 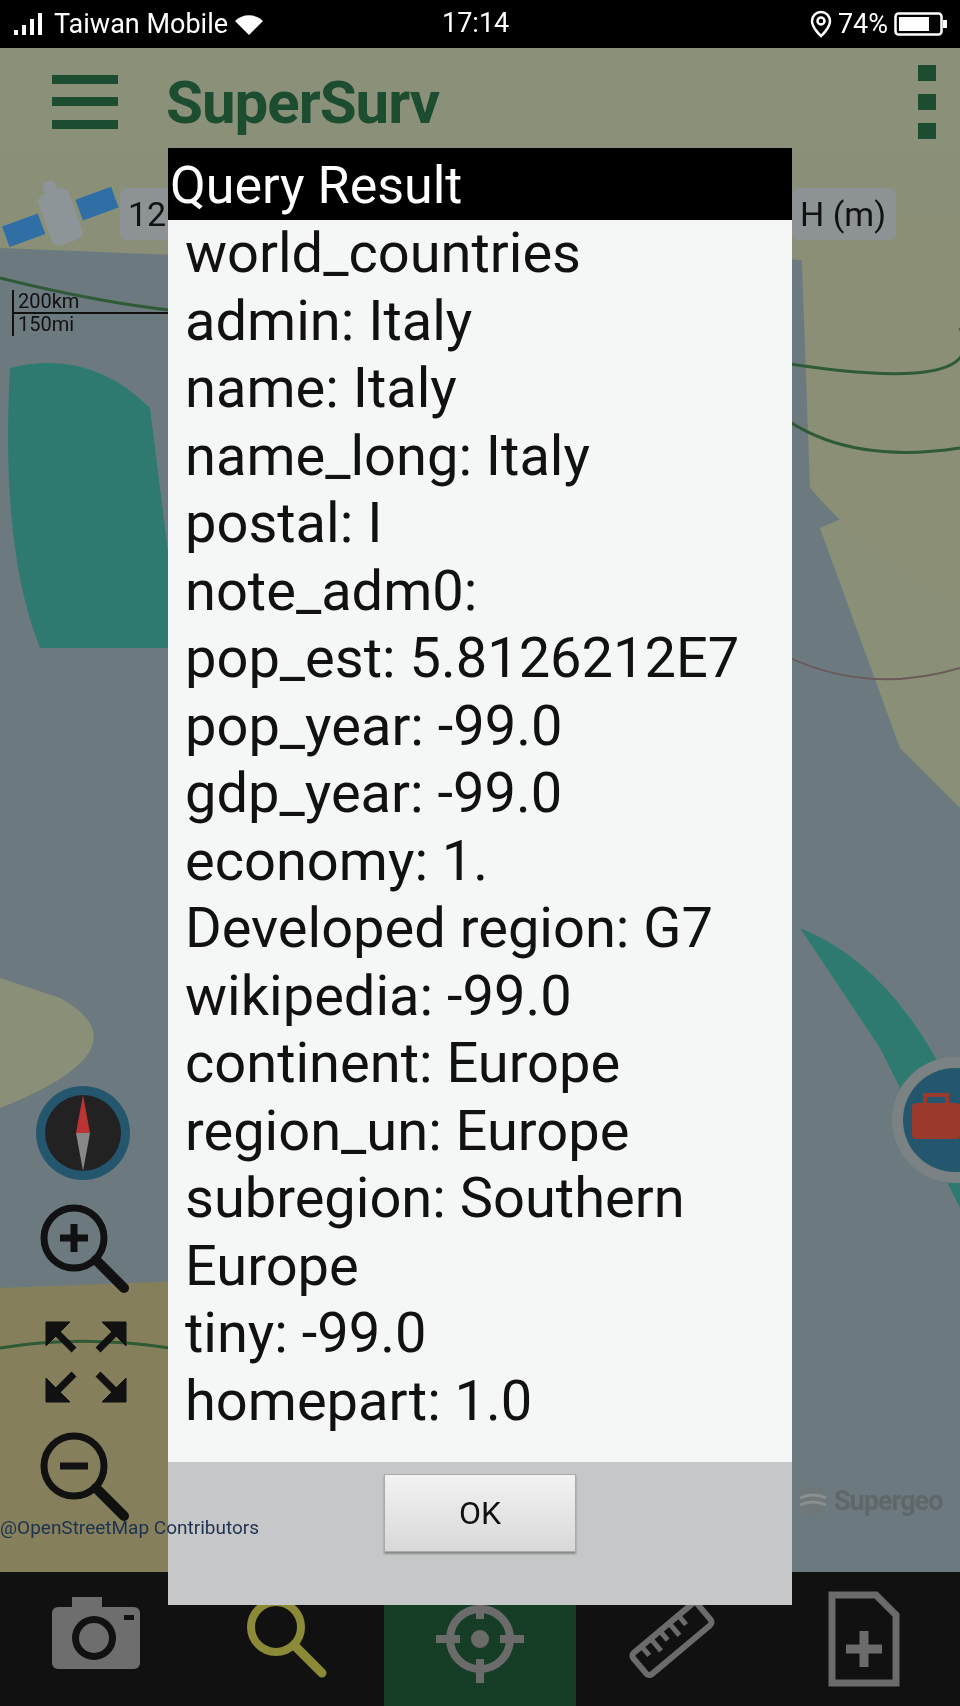 What do you see at coordinates (476, 23) in the screenshot?
I see `clock-time: 17:14` at bounding box center [476, 23].